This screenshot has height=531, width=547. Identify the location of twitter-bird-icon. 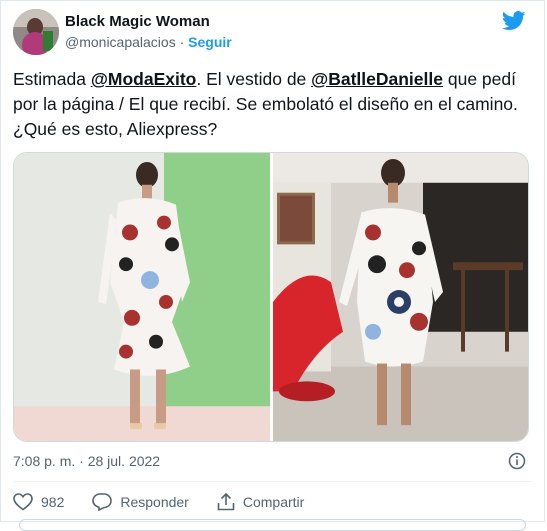
(514, 21).